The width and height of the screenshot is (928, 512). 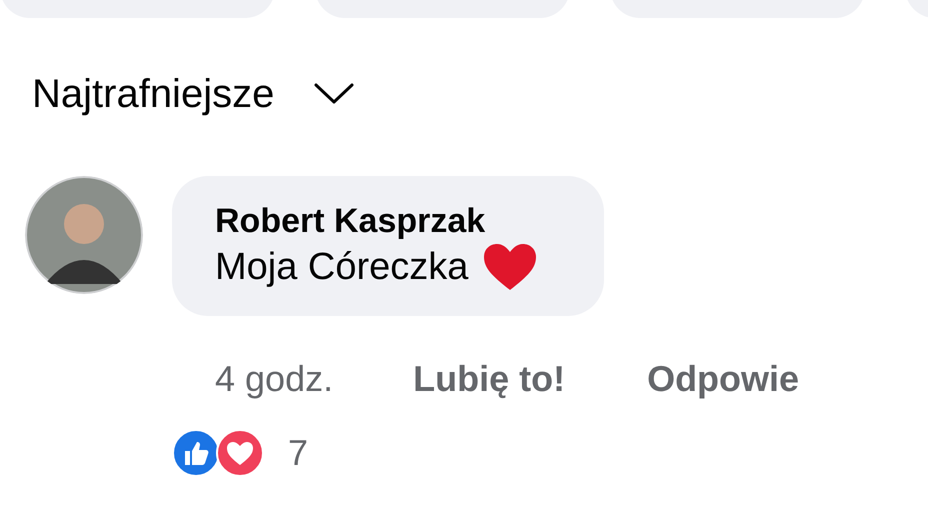 I want to click on comment-text: Moja Córeczka, so click(x=341, y=267).